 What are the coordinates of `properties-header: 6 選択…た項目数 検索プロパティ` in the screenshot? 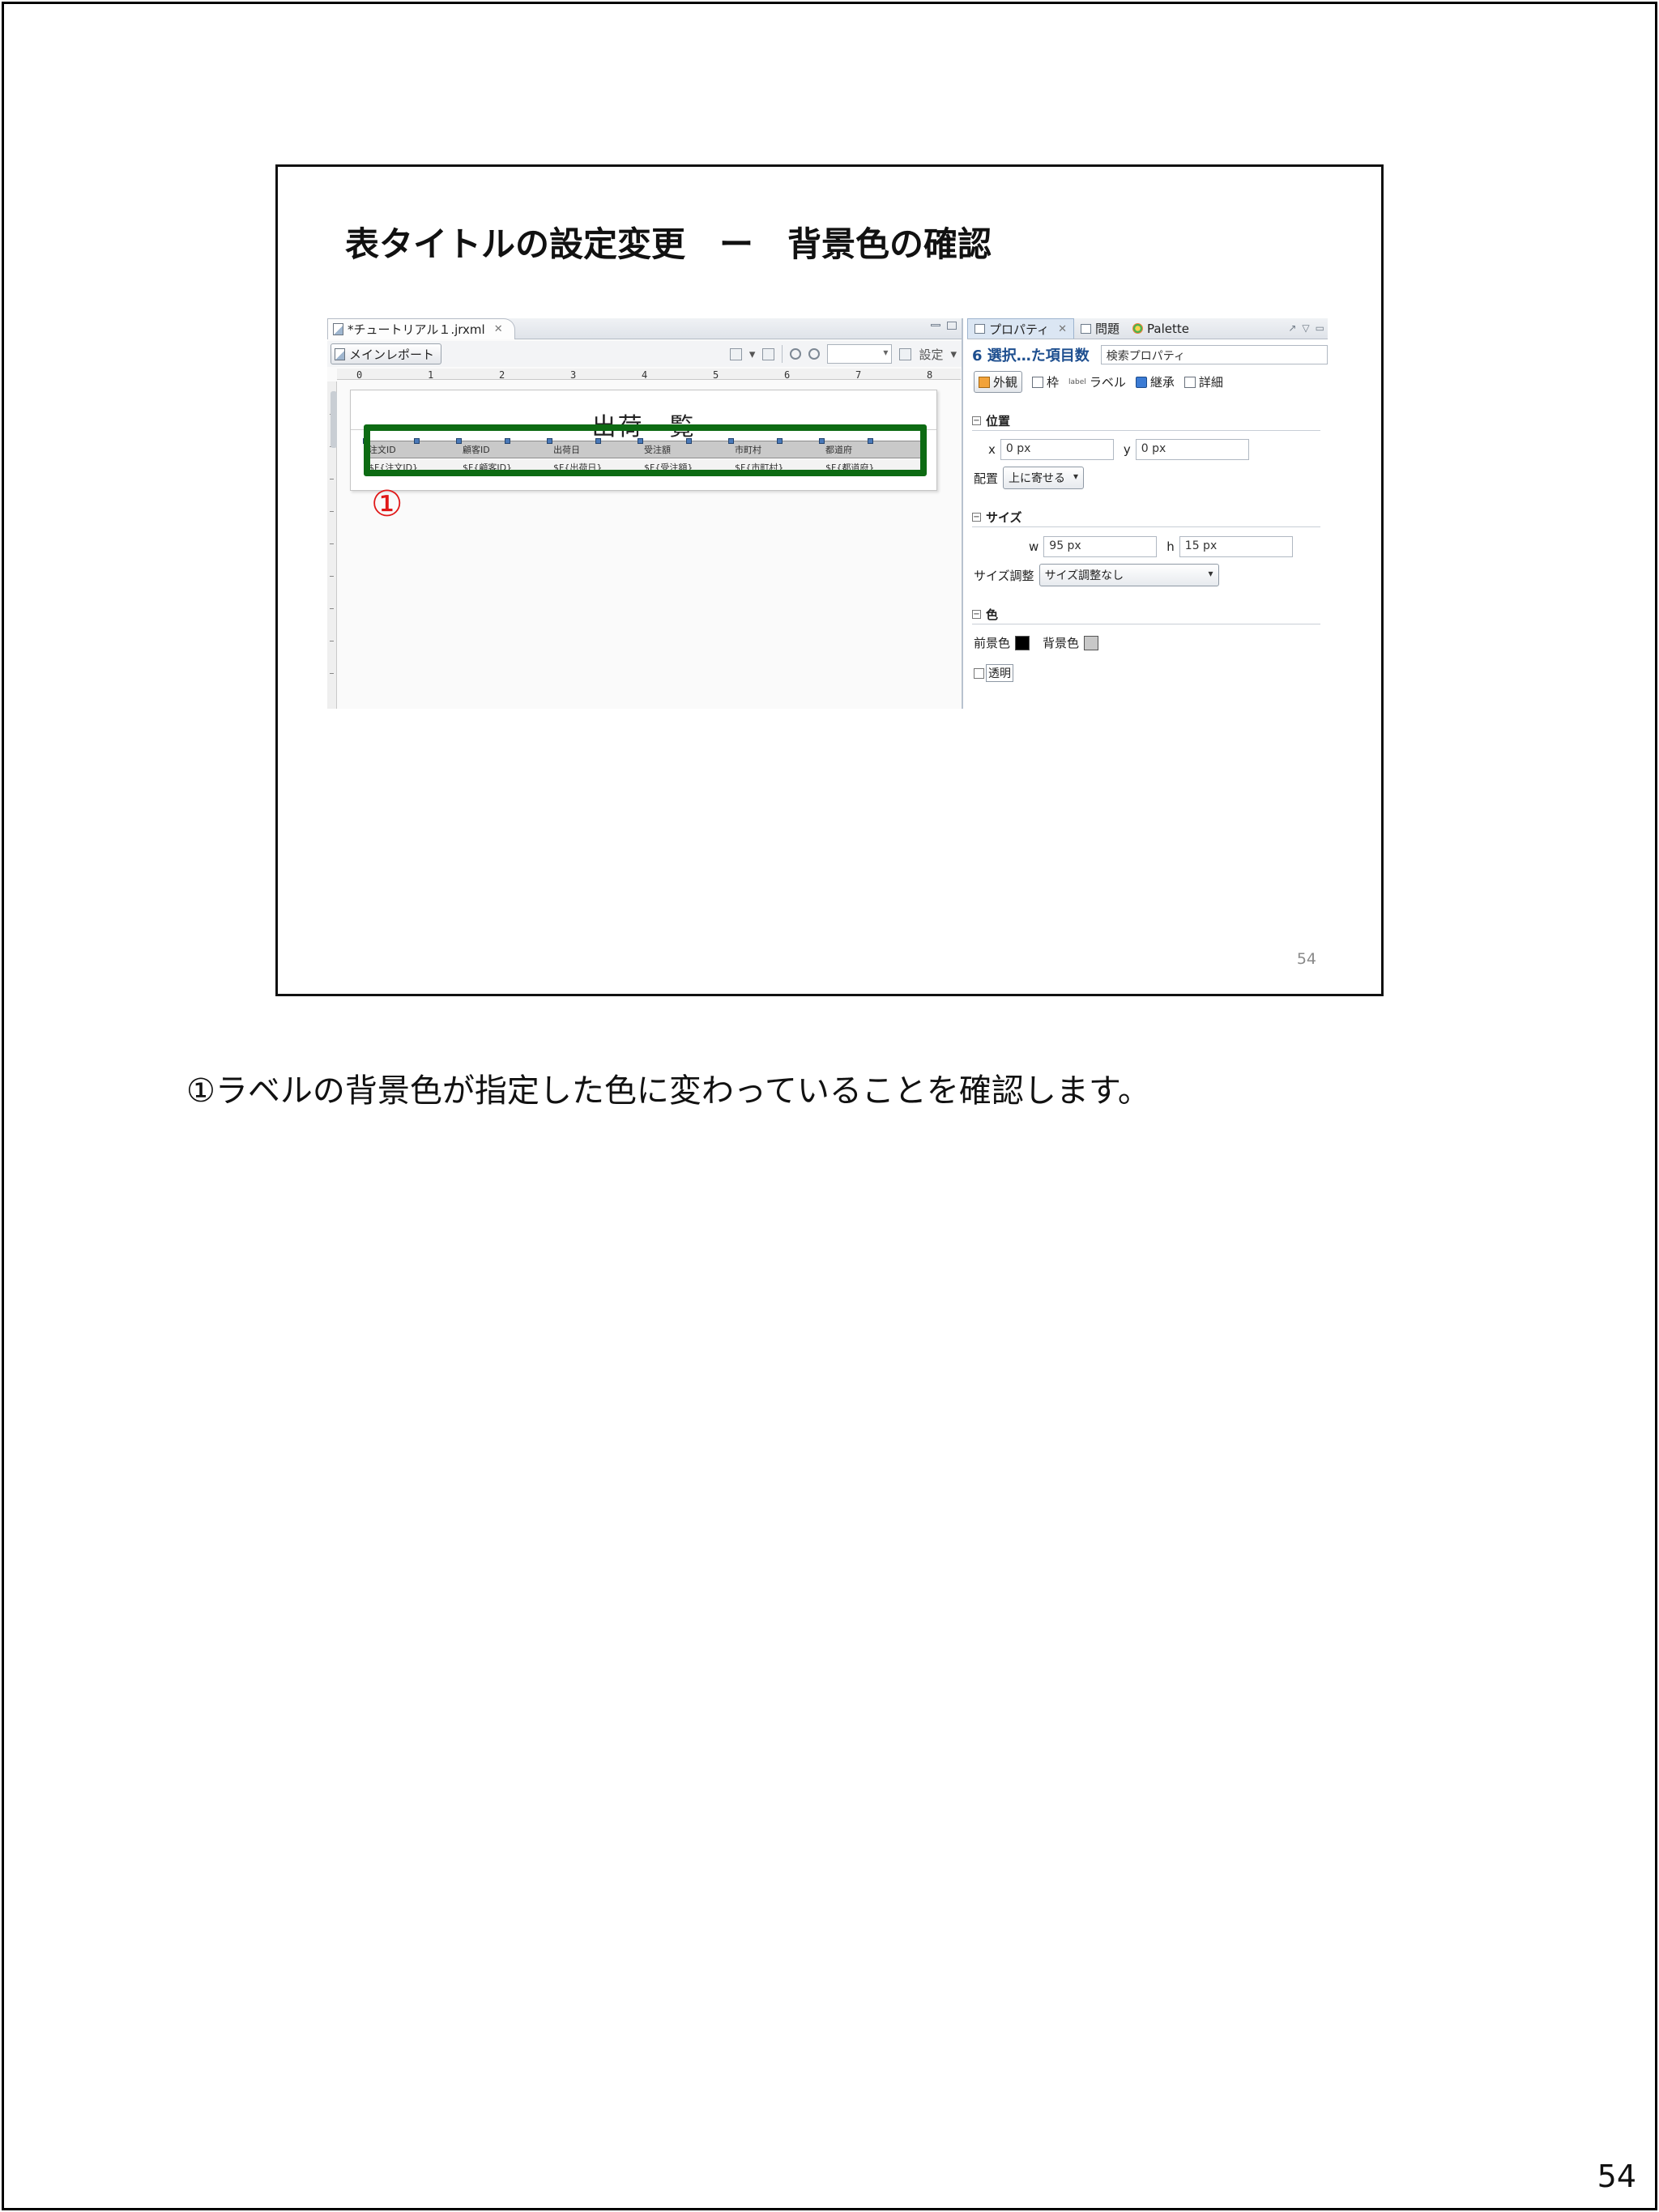 It's located at (1150, 355).